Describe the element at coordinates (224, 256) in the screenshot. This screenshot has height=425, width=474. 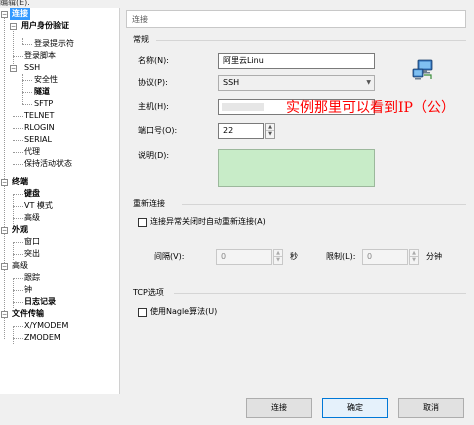
I see `interval-input-value: 0` at that location.